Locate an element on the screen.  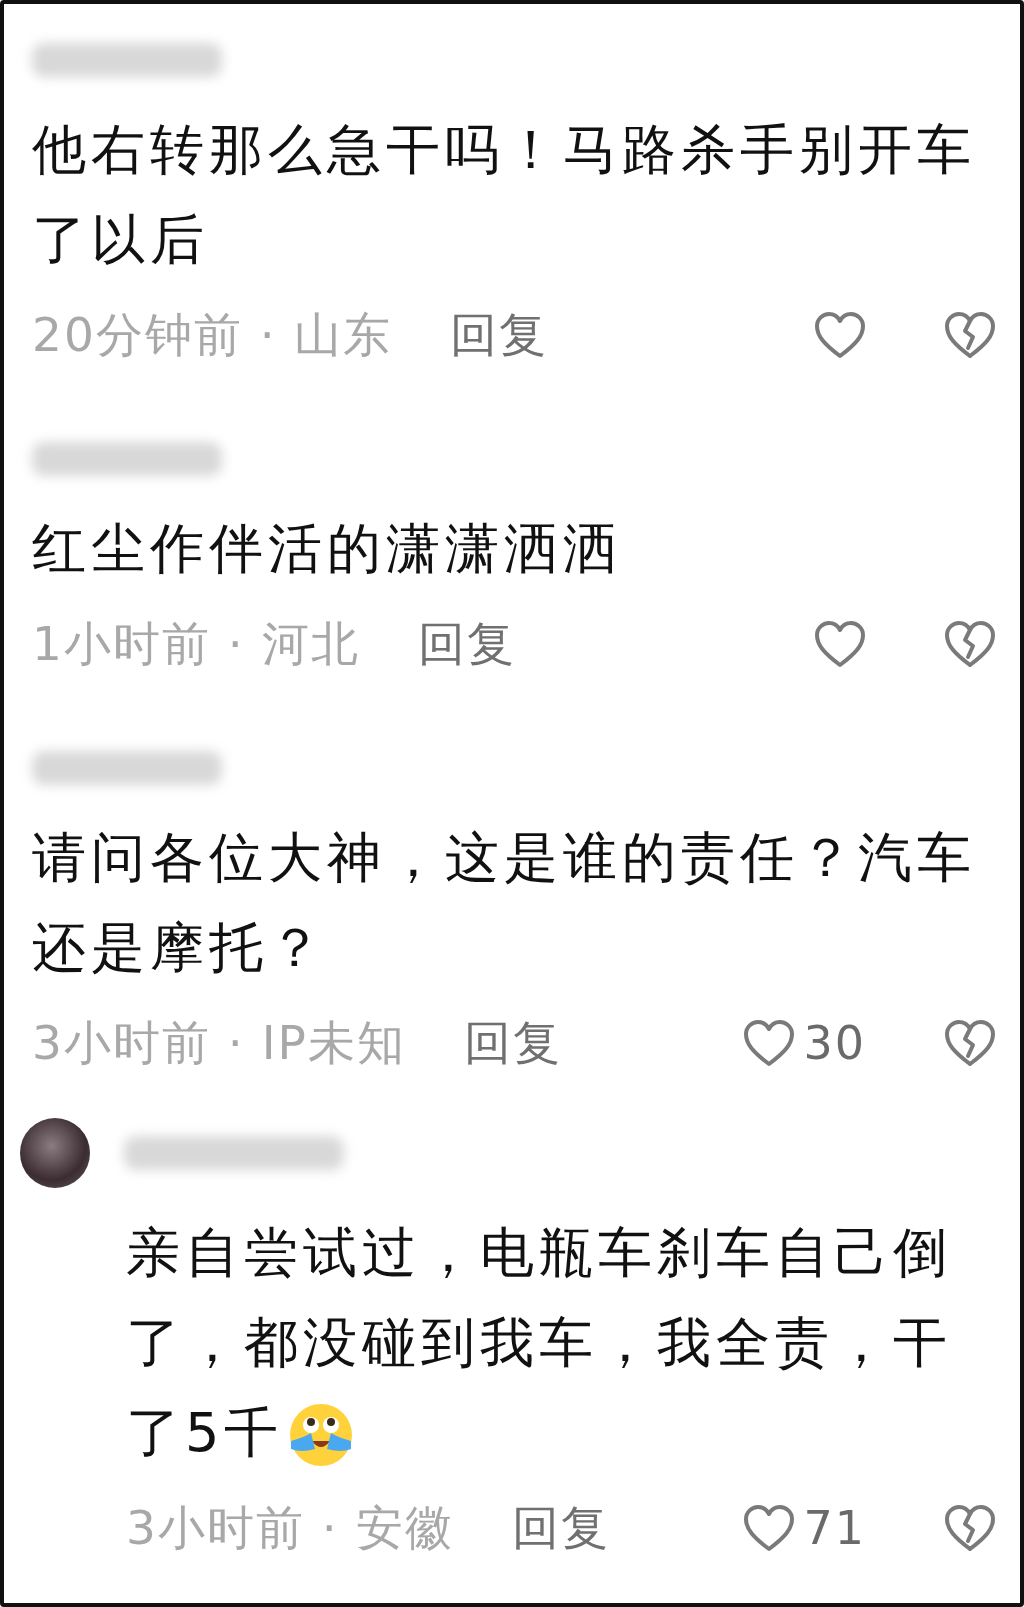
like-count: 30 is located at coordinates (834, 1043).